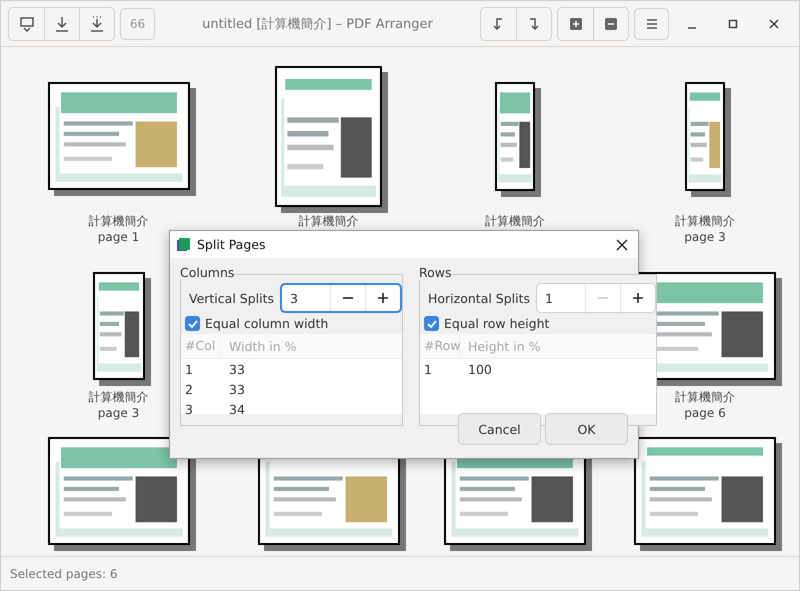  I want to click on minimize-icon, so click(692, 27).